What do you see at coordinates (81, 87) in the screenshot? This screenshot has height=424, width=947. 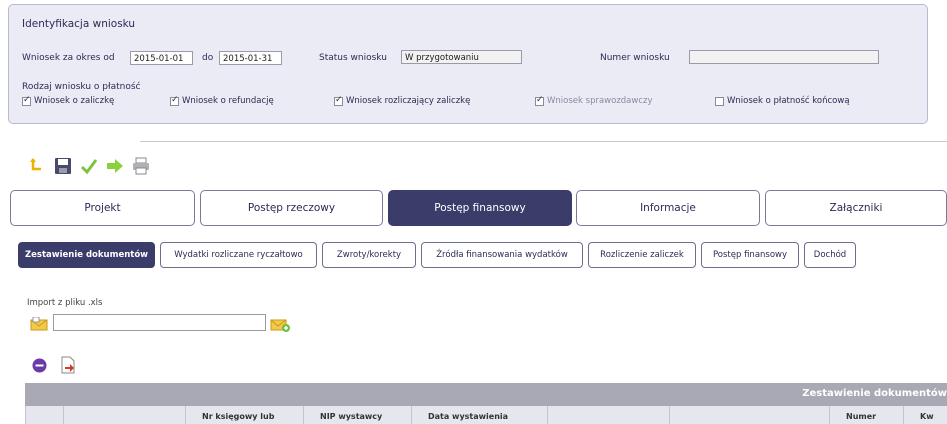 I see `application-type-label: Rodzaj wniosku o płatność` at bounding box center [81, 87].